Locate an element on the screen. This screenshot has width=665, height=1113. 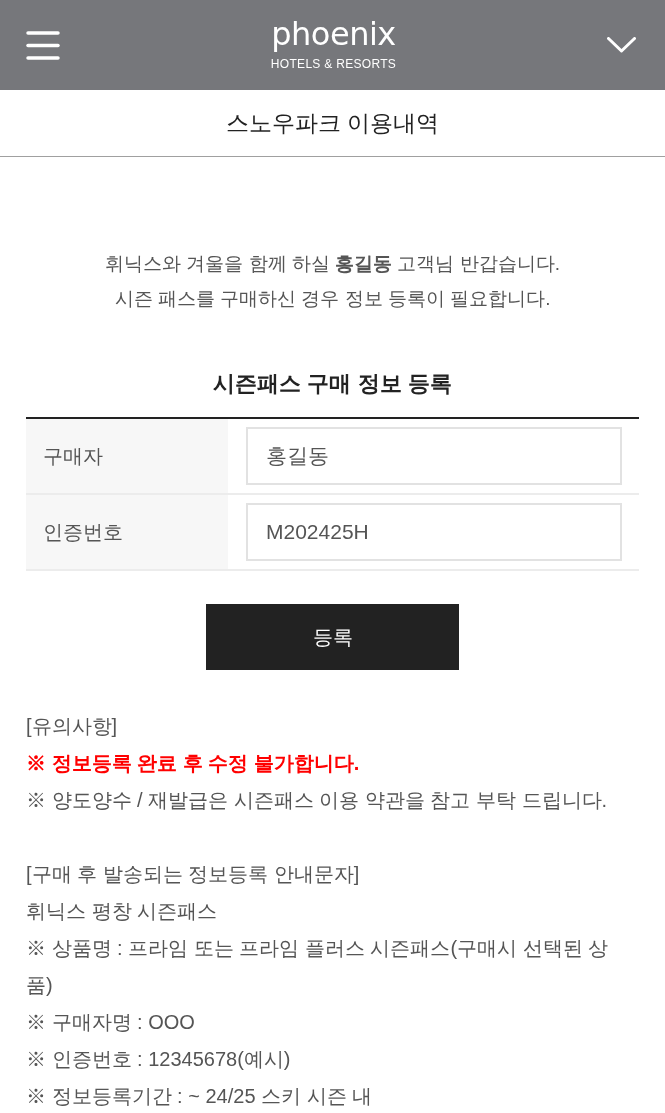
text-input: M202425H is located at coordinates (434, 532).